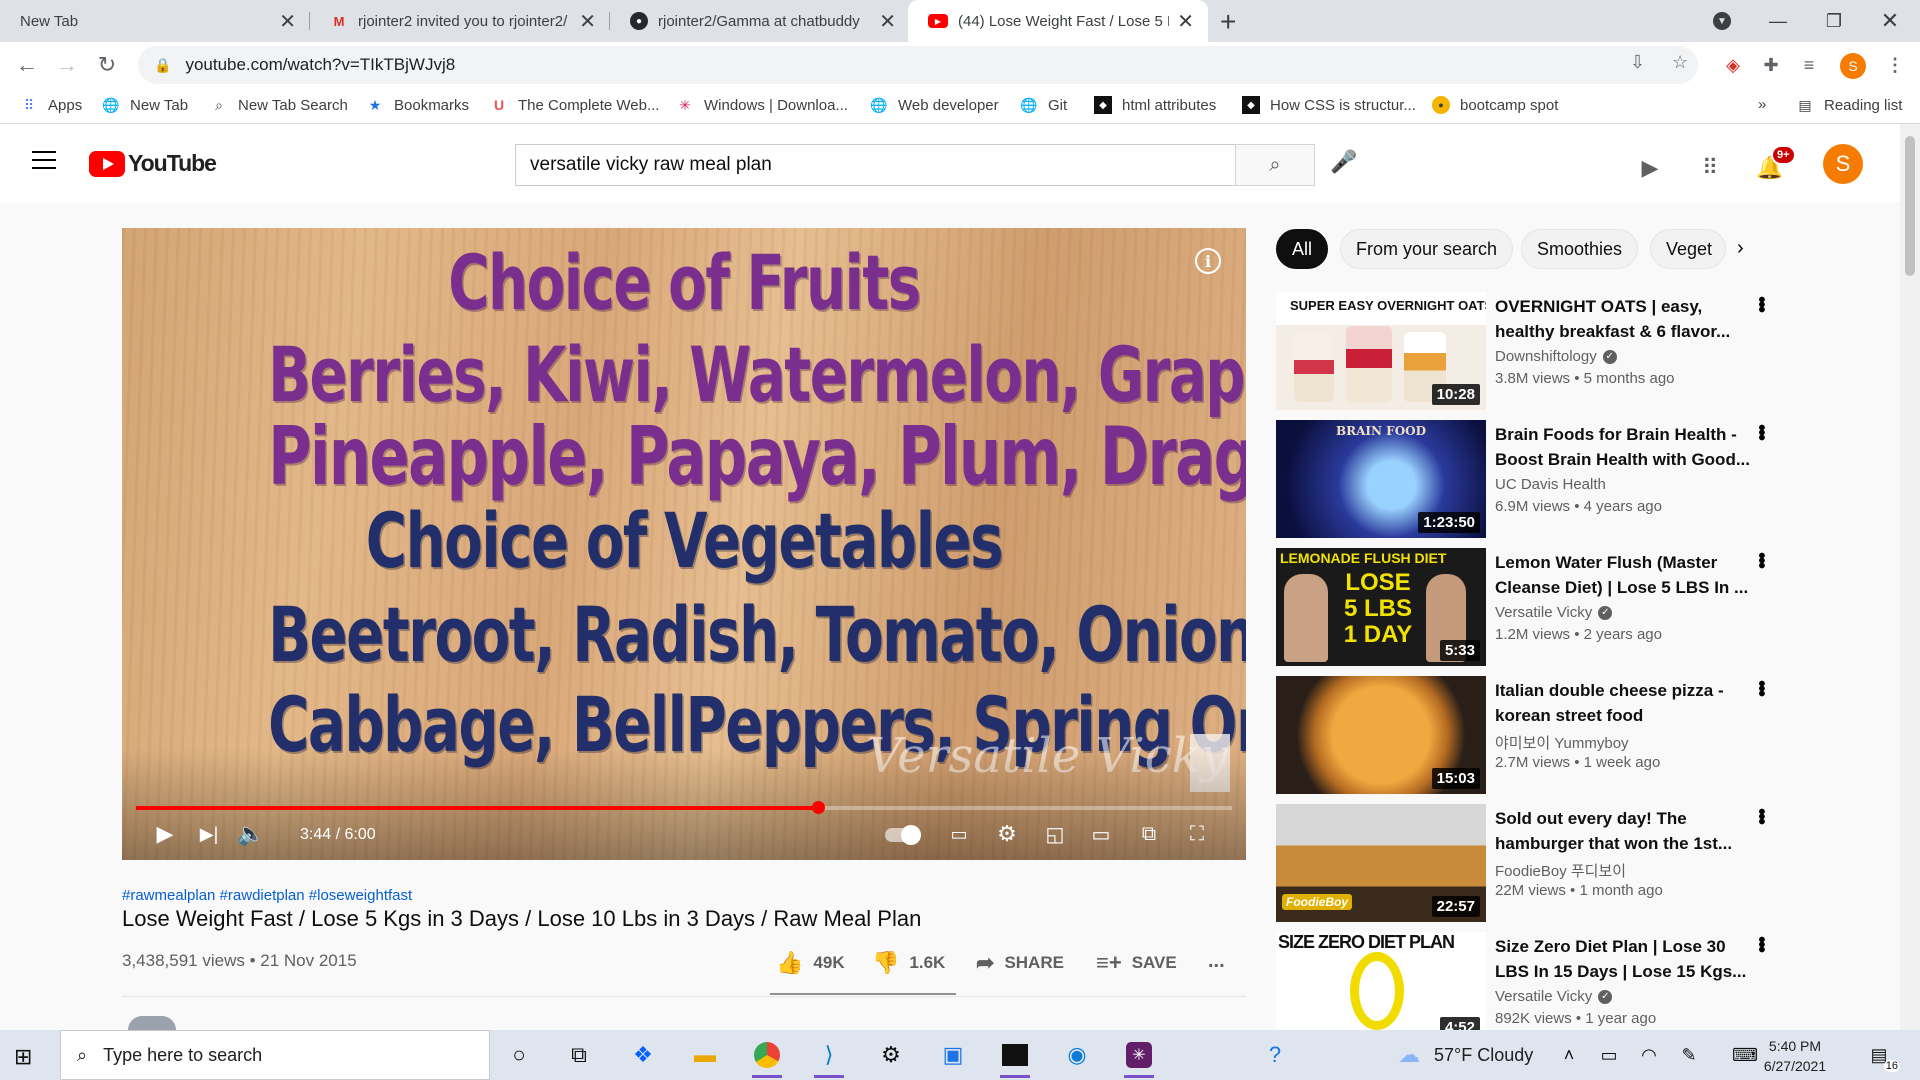 The height and width of the screenshot is (1080, 1920). I want to click on battery-icon: ▭, so click(1609, 1055).